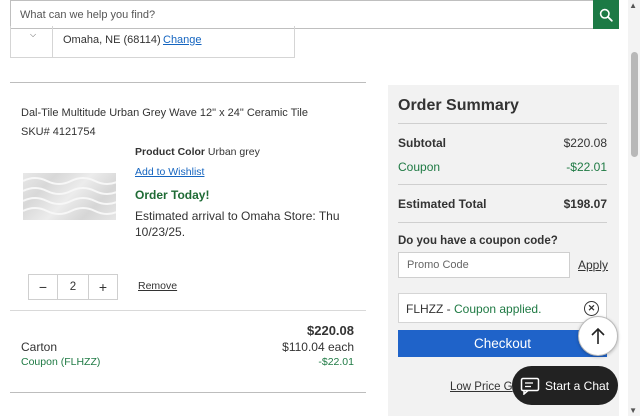 This screenshot has width=640, height=416. What do you see at coordinates (233, 152) in the screenshot?
I see `product-color-value: Urban grey` at bounding box center [233, 152].